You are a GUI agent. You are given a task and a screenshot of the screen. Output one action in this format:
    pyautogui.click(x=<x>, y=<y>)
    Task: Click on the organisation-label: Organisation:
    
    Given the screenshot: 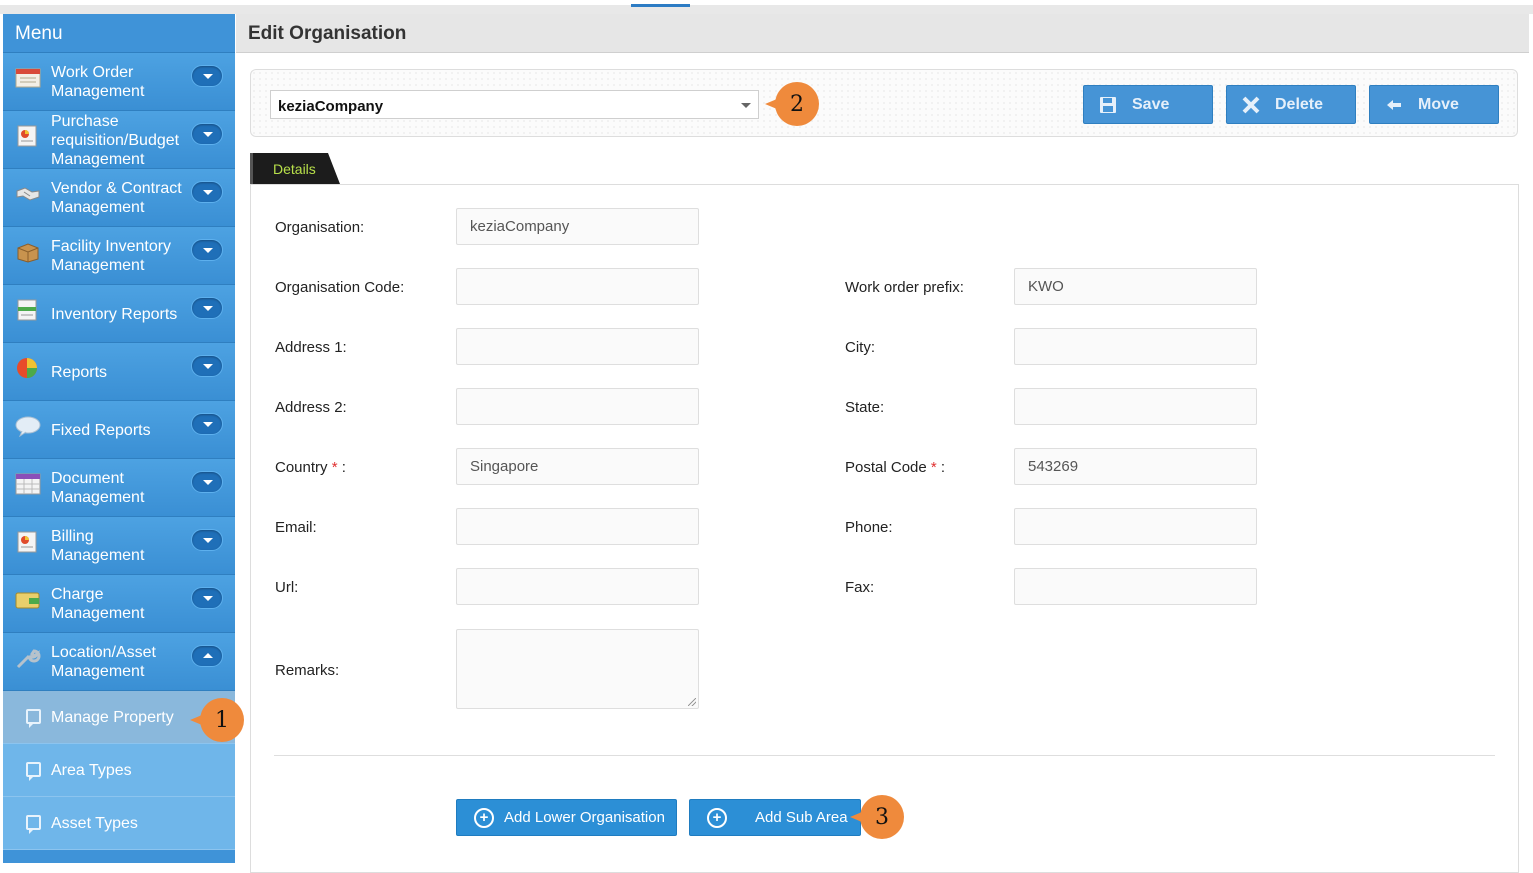 What is the action you would take?
    pyautogui.click(x=320, y=227)
    